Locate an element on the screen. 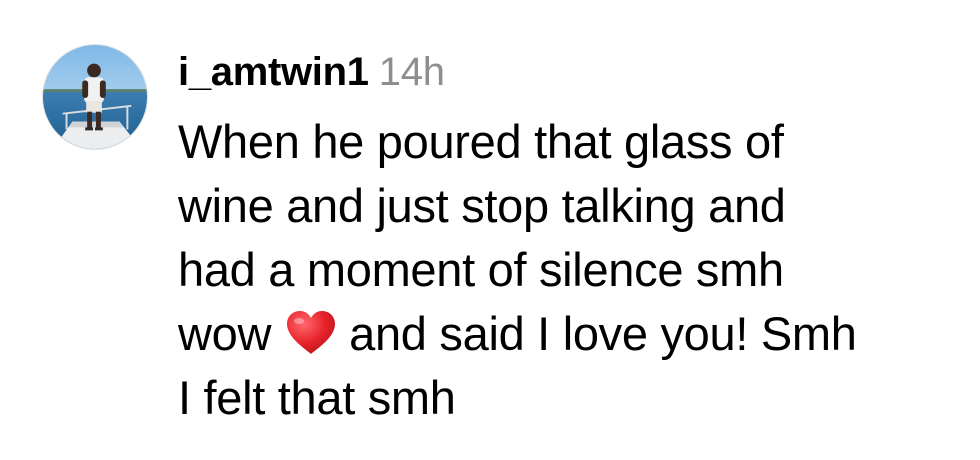 The width and height of the screenshot is (980, 460). comment-line-4-end: and said I love you! Smh is located at coordinates (603, 333).